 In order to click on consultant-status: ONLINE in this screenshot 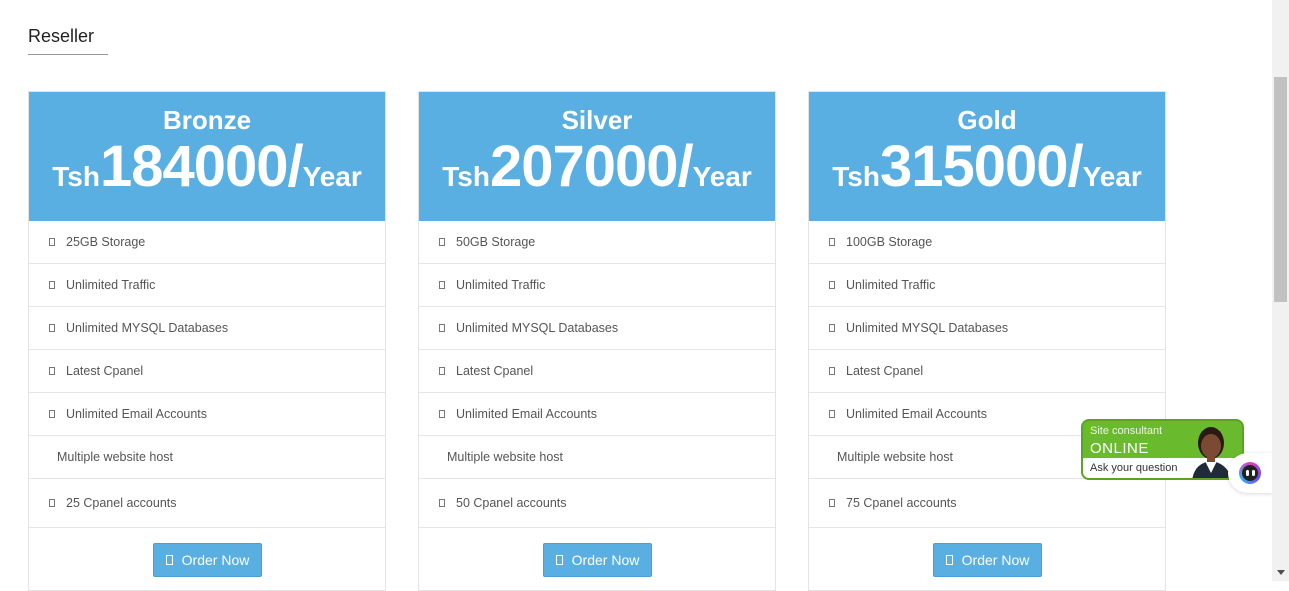, I will do `click(1119, 448)`.